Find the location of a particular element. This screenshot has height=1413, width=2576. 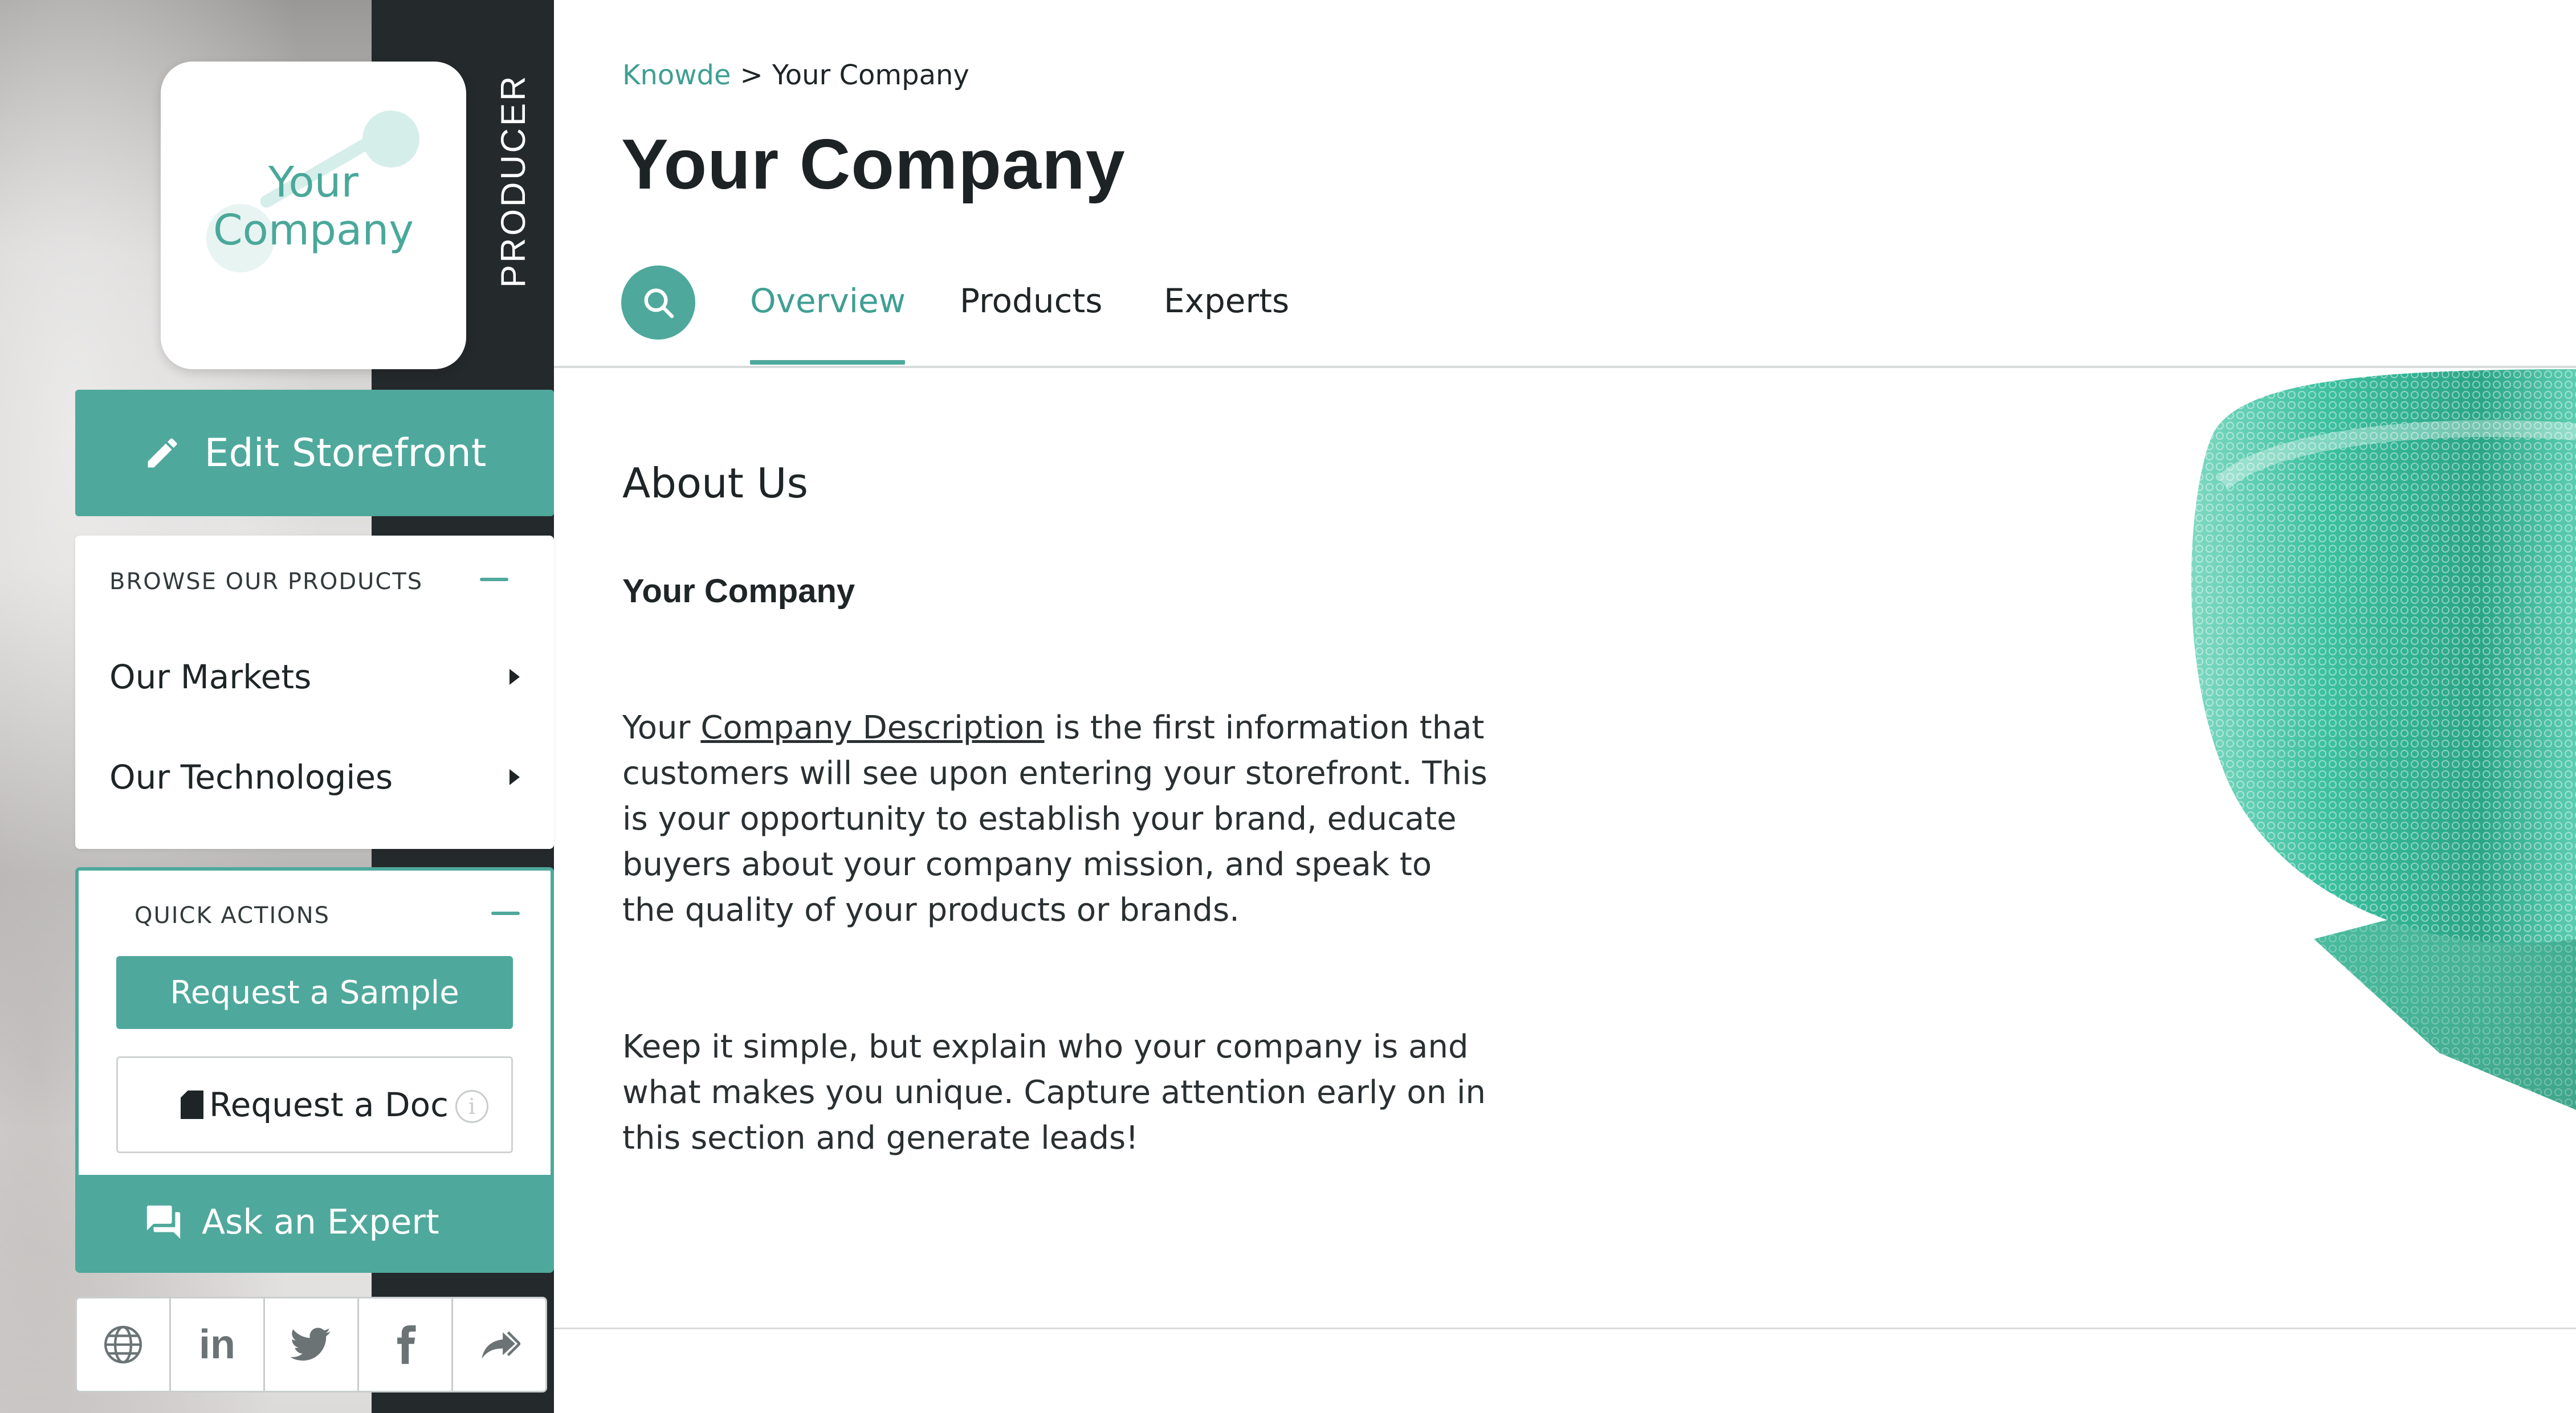

active-tab-indicator is located at coordinates (827, 362).